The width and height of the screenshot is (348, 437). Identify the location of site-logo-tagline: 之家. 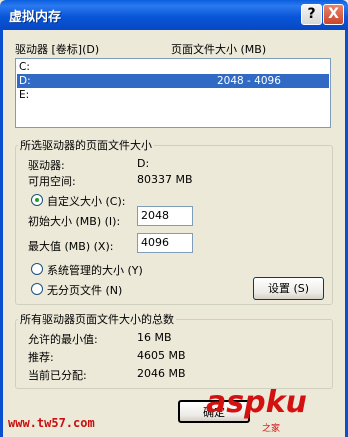
(271, 429).